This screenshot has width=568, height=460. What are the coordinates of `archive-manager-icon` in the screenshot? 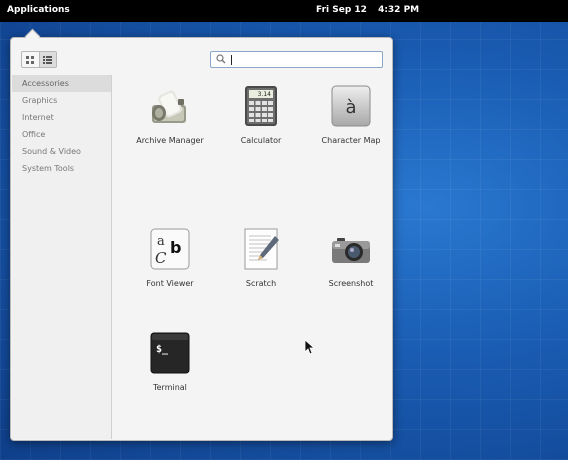 It's located at (170, 106).